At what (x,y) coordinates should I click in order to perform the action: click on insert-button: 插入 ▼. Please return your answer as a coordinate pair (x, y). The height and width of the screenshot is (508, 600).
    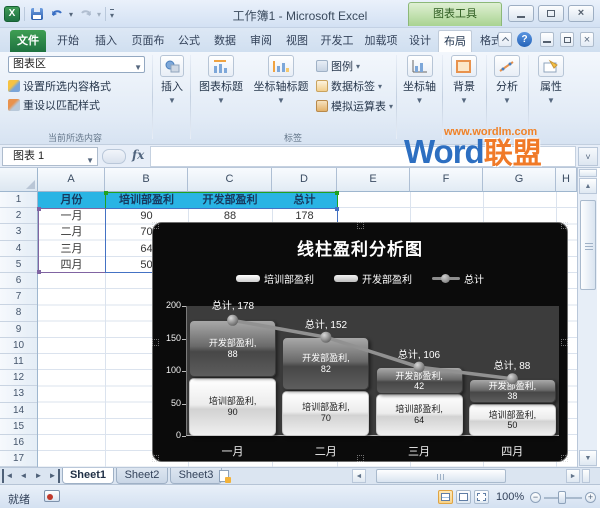
    Looking at the image, I should click on (172, 80).